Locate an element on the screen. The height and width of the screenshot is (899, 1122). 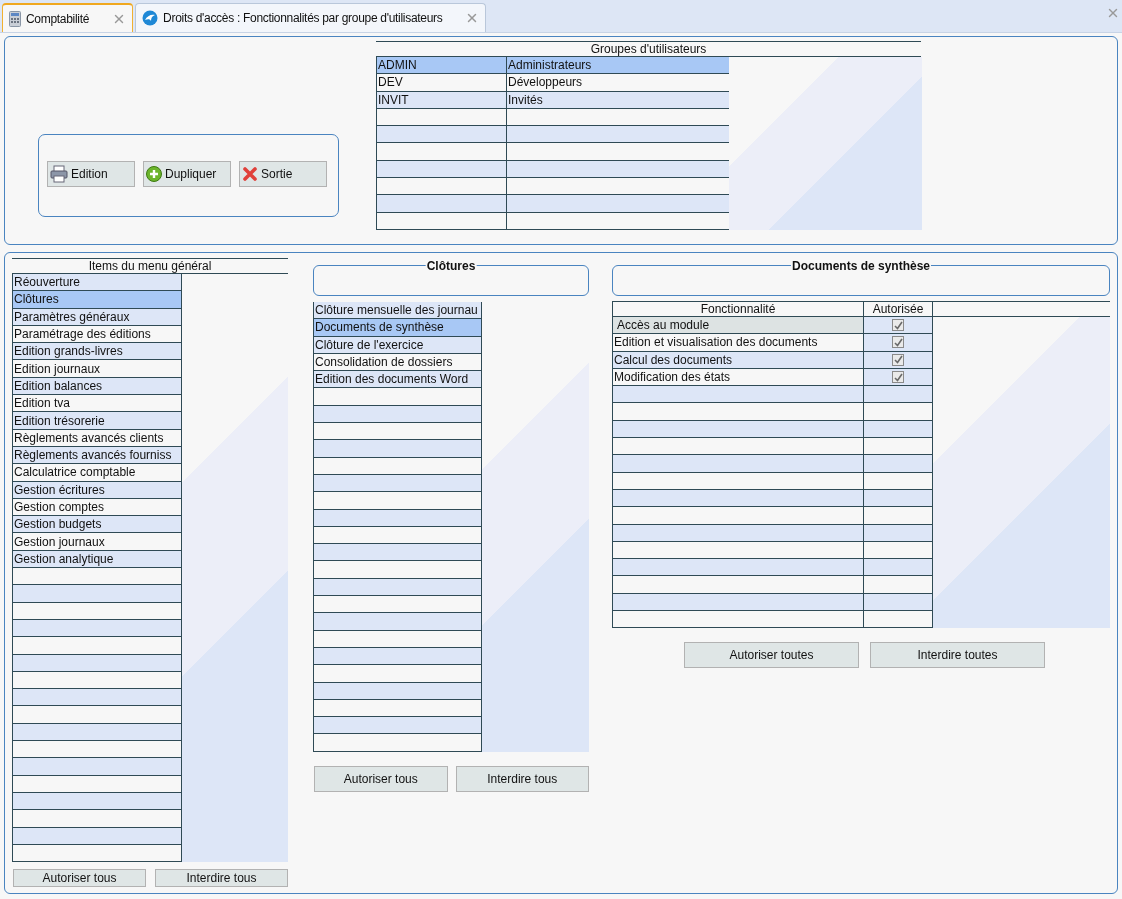
printer-icon is located at coordinates (59, 173).